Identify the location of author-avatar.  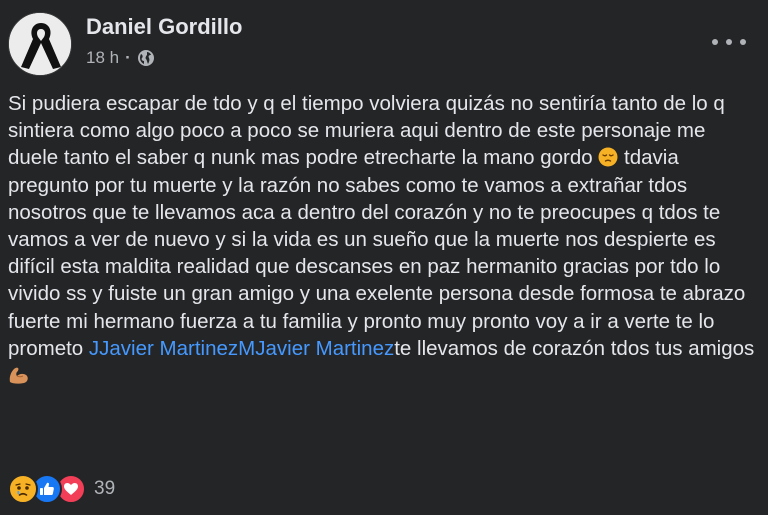
(40, 44).